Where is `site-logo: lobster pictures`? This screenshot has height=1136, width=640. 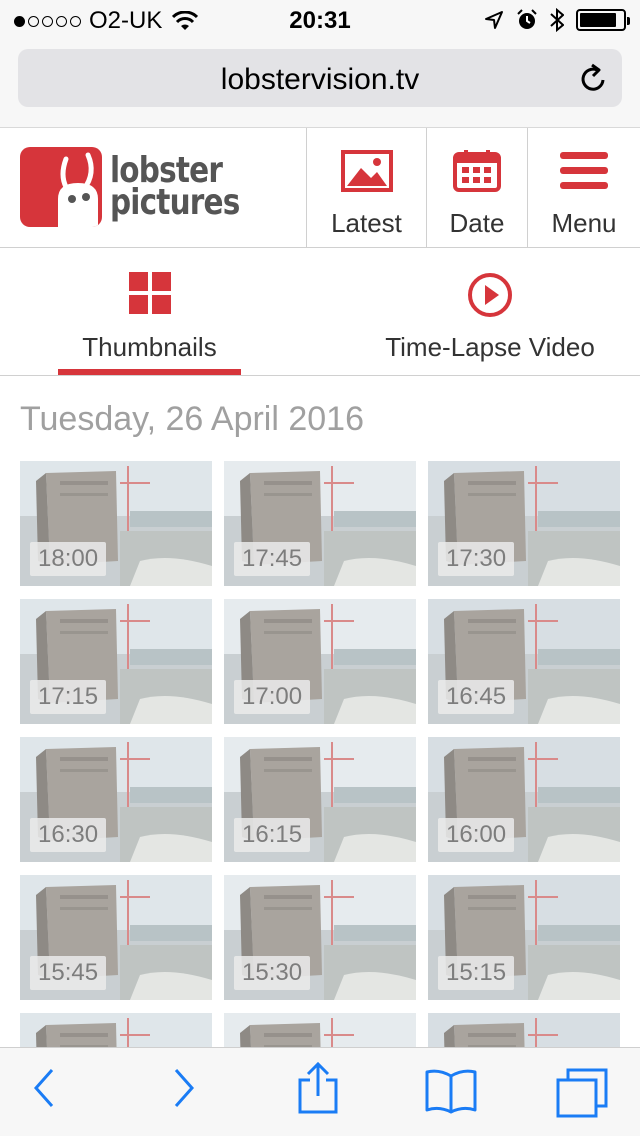
site-logo: lobster pictures is located at coordinates (144, 187).